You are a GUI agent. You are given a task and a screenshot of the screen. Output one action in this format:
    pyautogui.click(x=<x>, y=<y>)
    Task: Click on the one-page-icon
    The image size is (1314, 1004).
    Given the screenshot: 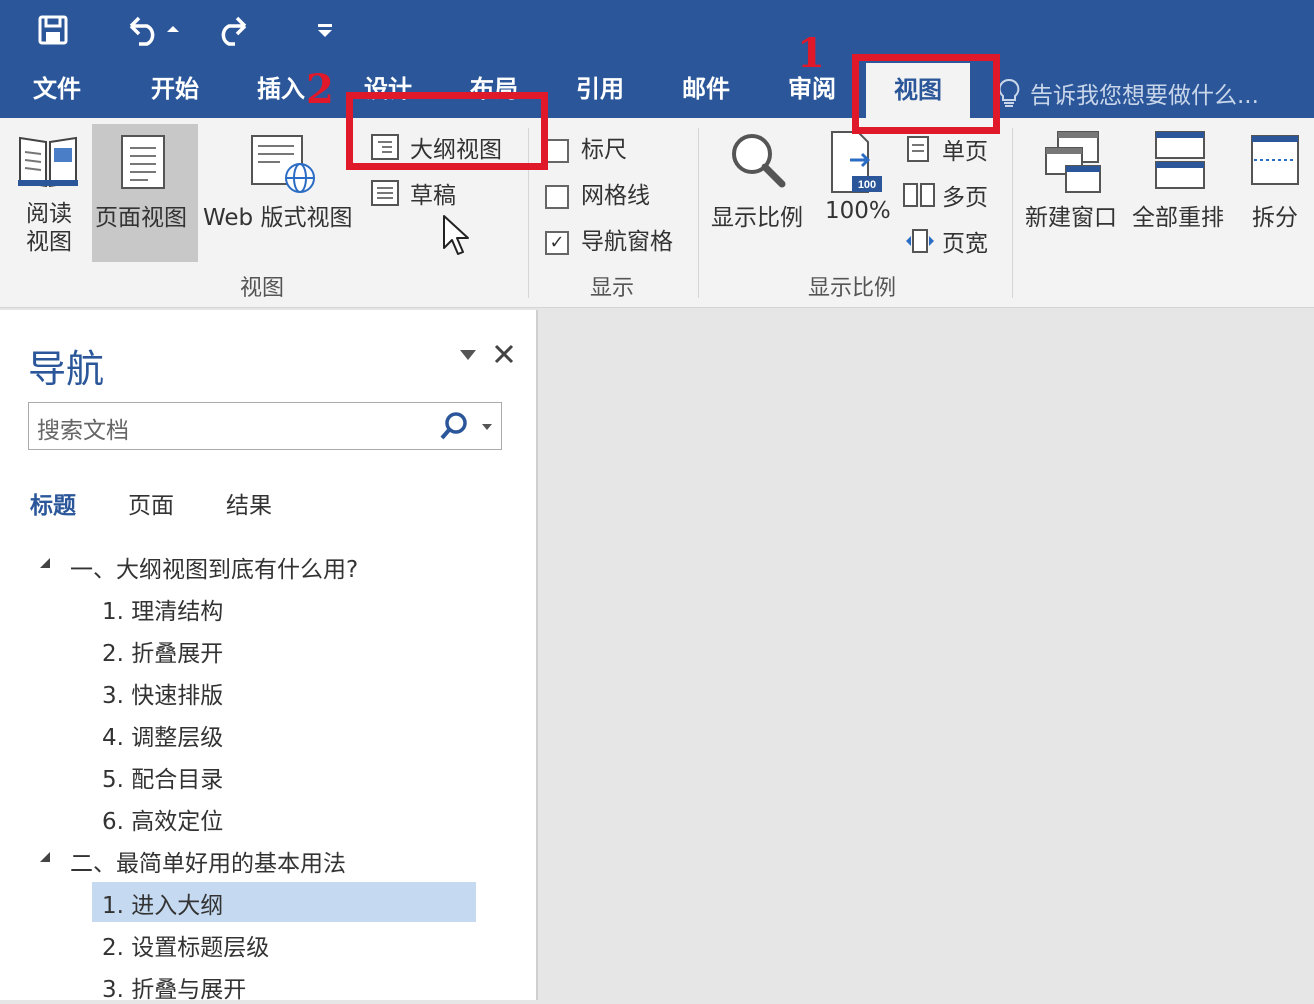 What is the action you would take?
    pyautogui.click(x=918, y=149)
    